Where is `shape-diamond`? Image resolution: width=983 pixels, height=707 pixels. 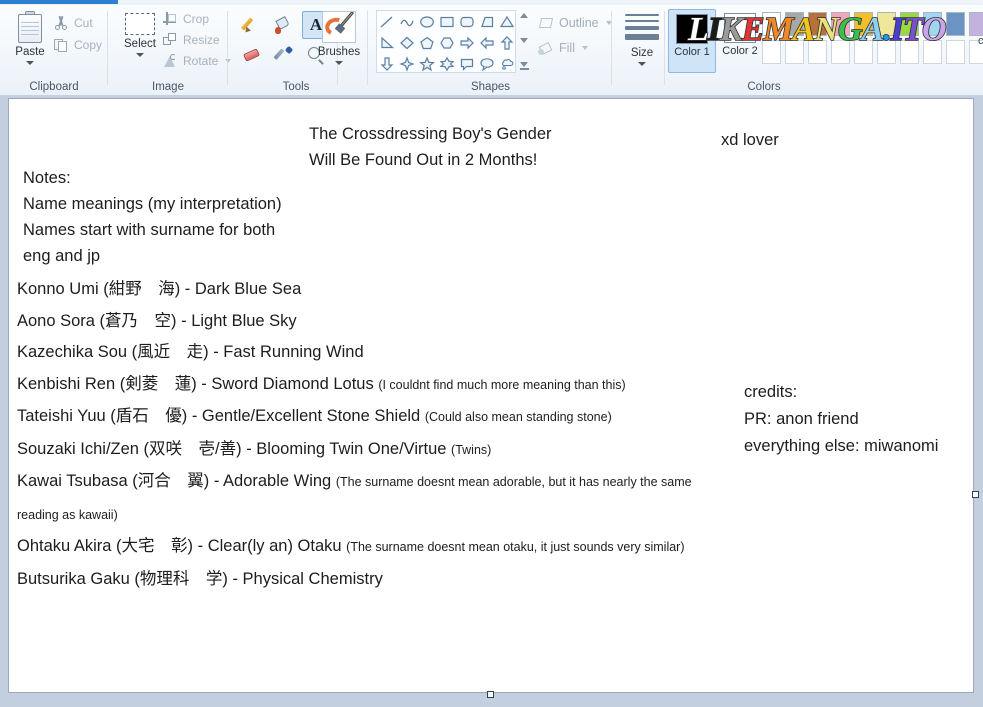
shape-diamond is located at coordinates (407, 42).